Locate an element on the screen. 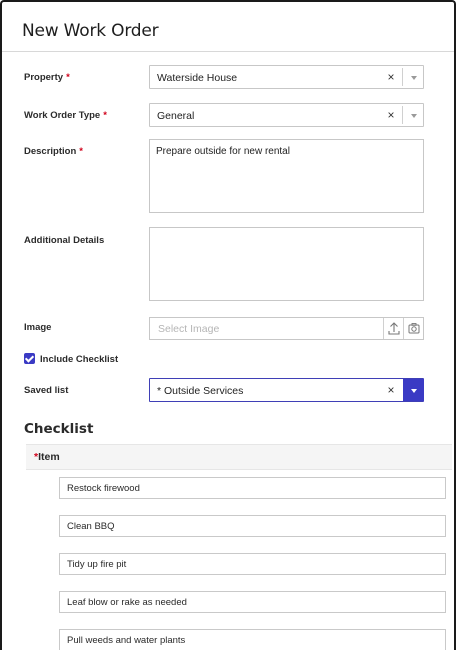  checklist-item-text: Leaf blow or rake as needed is located at coordinates (127, 602).